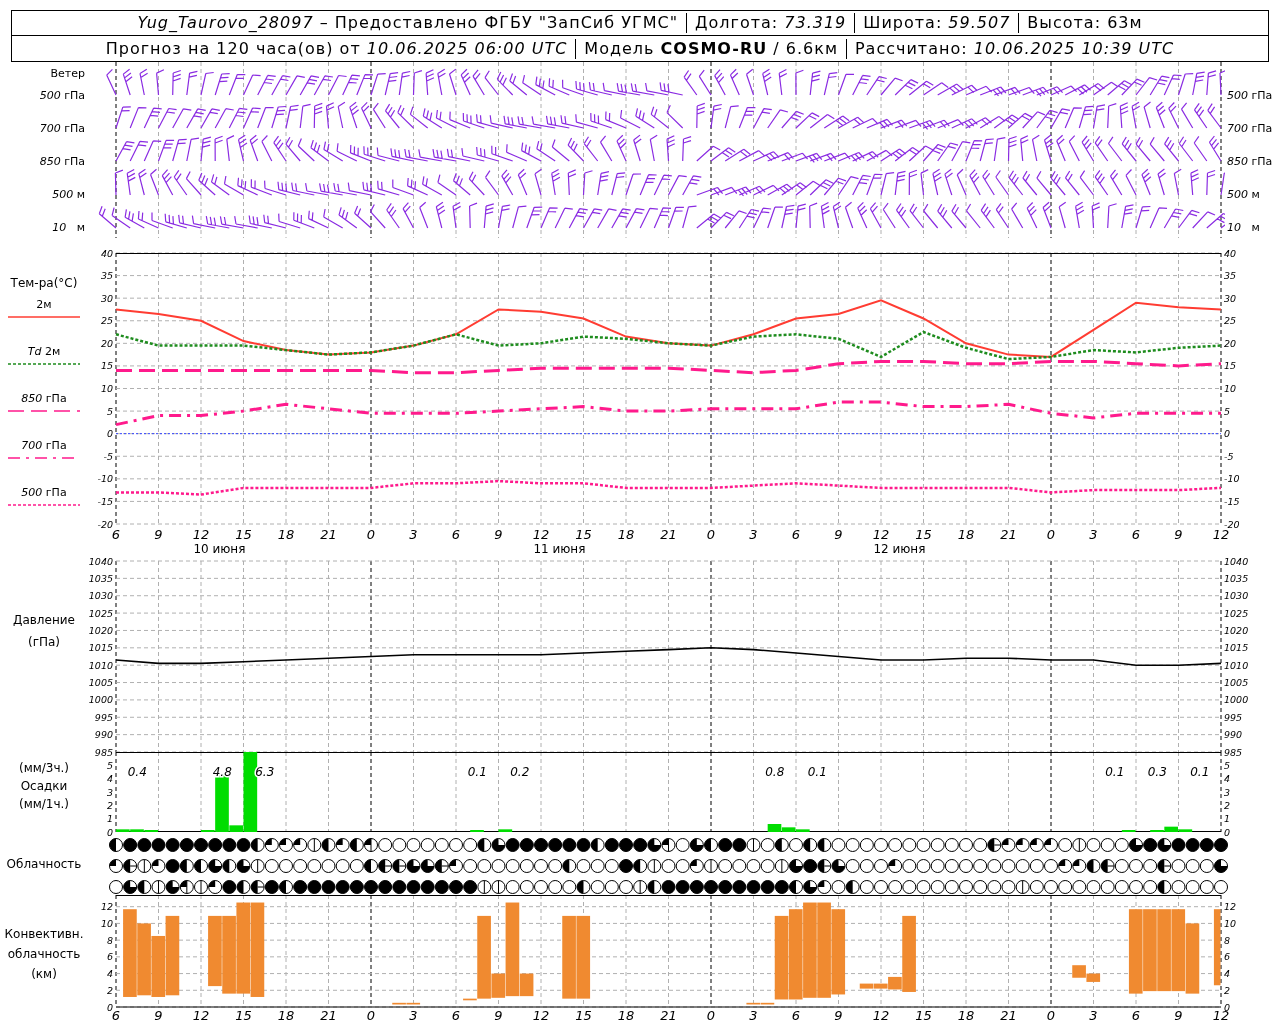 The width and height of the screenshot is (1280, 1024). Describe the element at coordinates (44, 804) in the screenshot. I see `unit-label: (мм/1ч.)` at that location.